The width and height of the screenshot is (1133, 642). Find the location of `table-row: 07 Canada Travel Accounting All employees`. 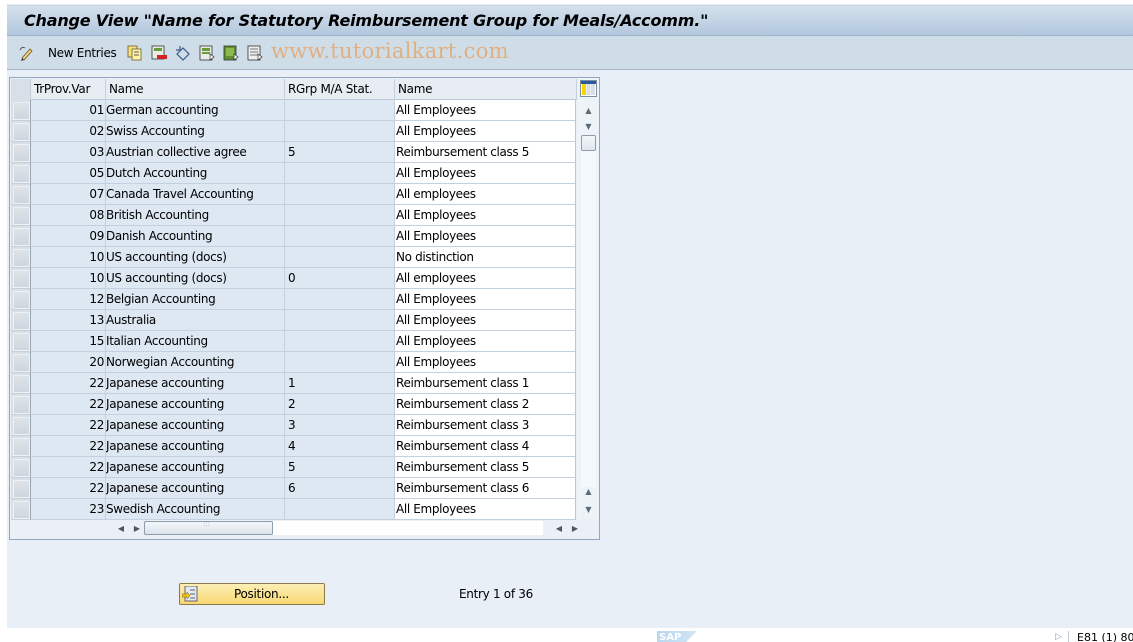

table-row: 07 Canada Travel Accounting All employees is located at coordinates (294, 194).